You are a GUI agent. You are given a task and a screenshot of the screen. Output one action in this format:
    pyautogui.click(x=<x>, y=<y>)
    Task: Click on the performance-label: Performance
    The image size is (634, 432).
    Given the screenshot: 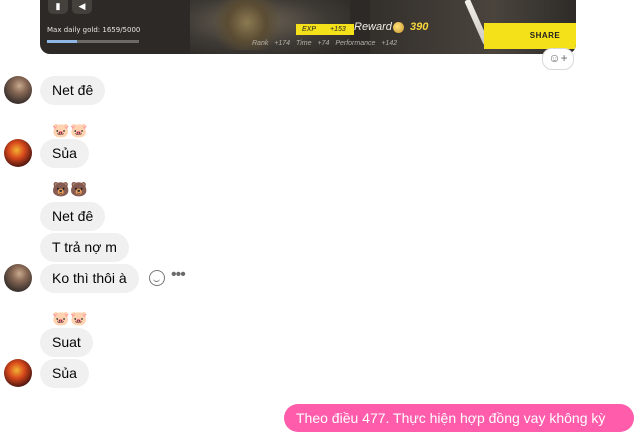 What is the action you would take?
    pyautogui.click(x=355, y=43)
    